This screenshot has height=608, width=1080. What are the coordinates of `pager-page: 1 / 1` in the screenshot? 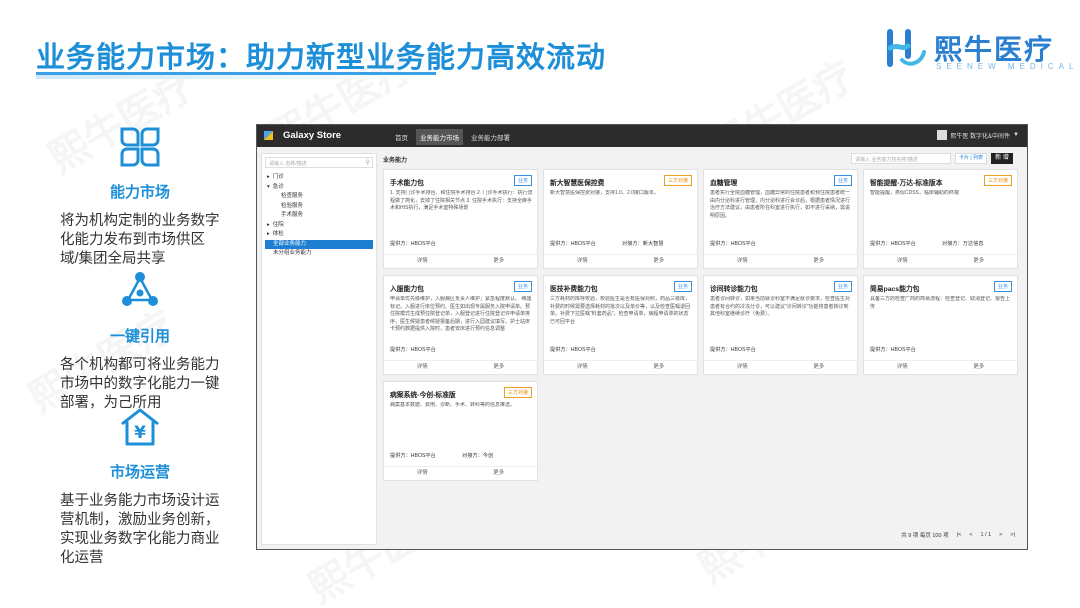 It's located at (986, 535).